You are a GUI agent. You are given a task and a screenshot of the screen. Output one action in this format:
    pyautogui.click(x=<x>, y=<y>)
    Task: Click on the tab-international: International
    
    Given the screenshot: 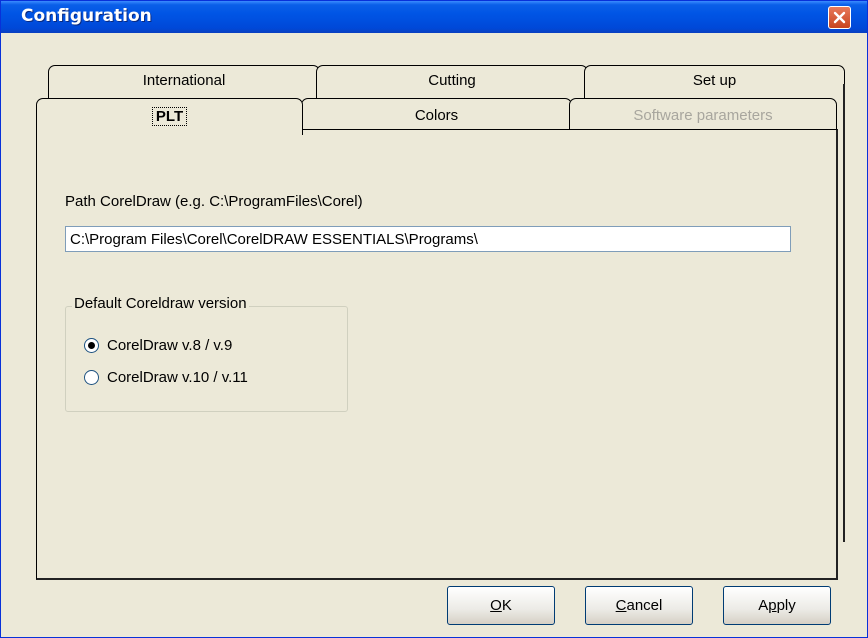 What is the action you would take?
    pyautogui.click(x=184, y=81)
    